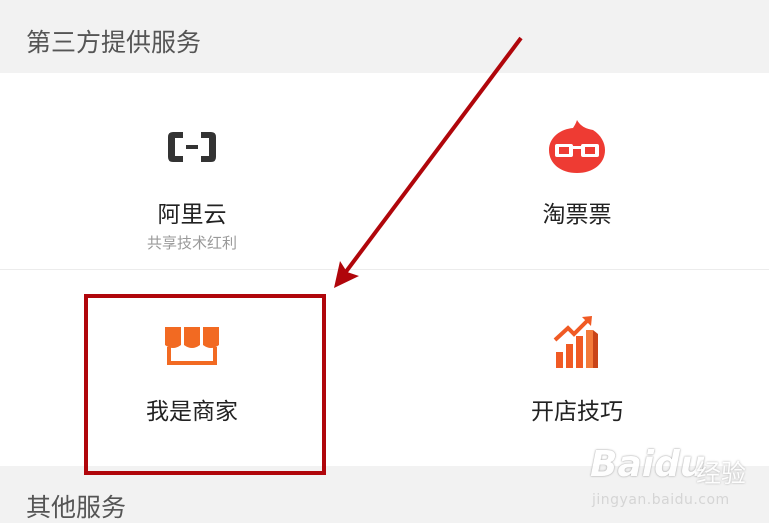 This screenshot has height=523, width=769. Describe the element at coordinates (577, 146) in the screenshot. I see `taopiaopiao-glasses-icon` at that location.